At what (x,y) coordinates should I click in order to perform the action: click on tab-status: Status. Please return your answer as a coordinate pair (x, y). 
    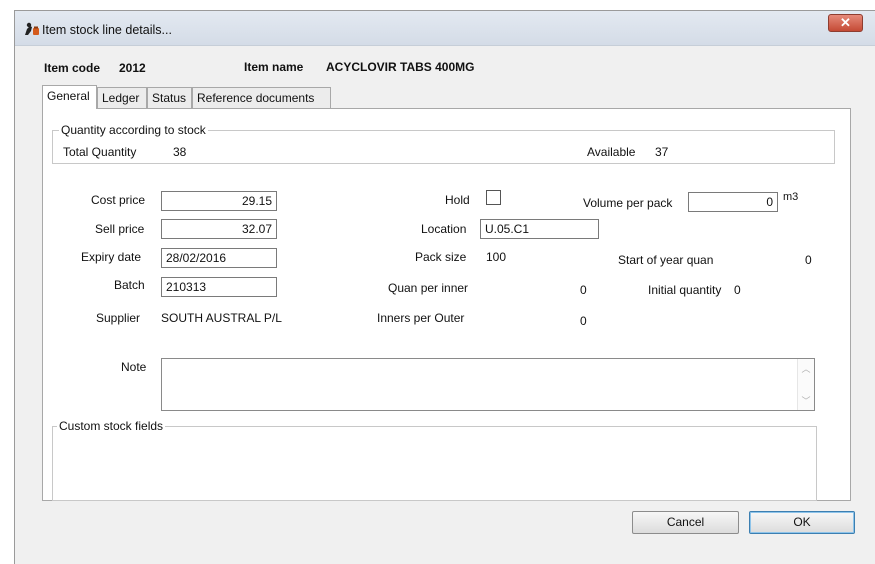
    Looking at the image, I should click on (169, 97).